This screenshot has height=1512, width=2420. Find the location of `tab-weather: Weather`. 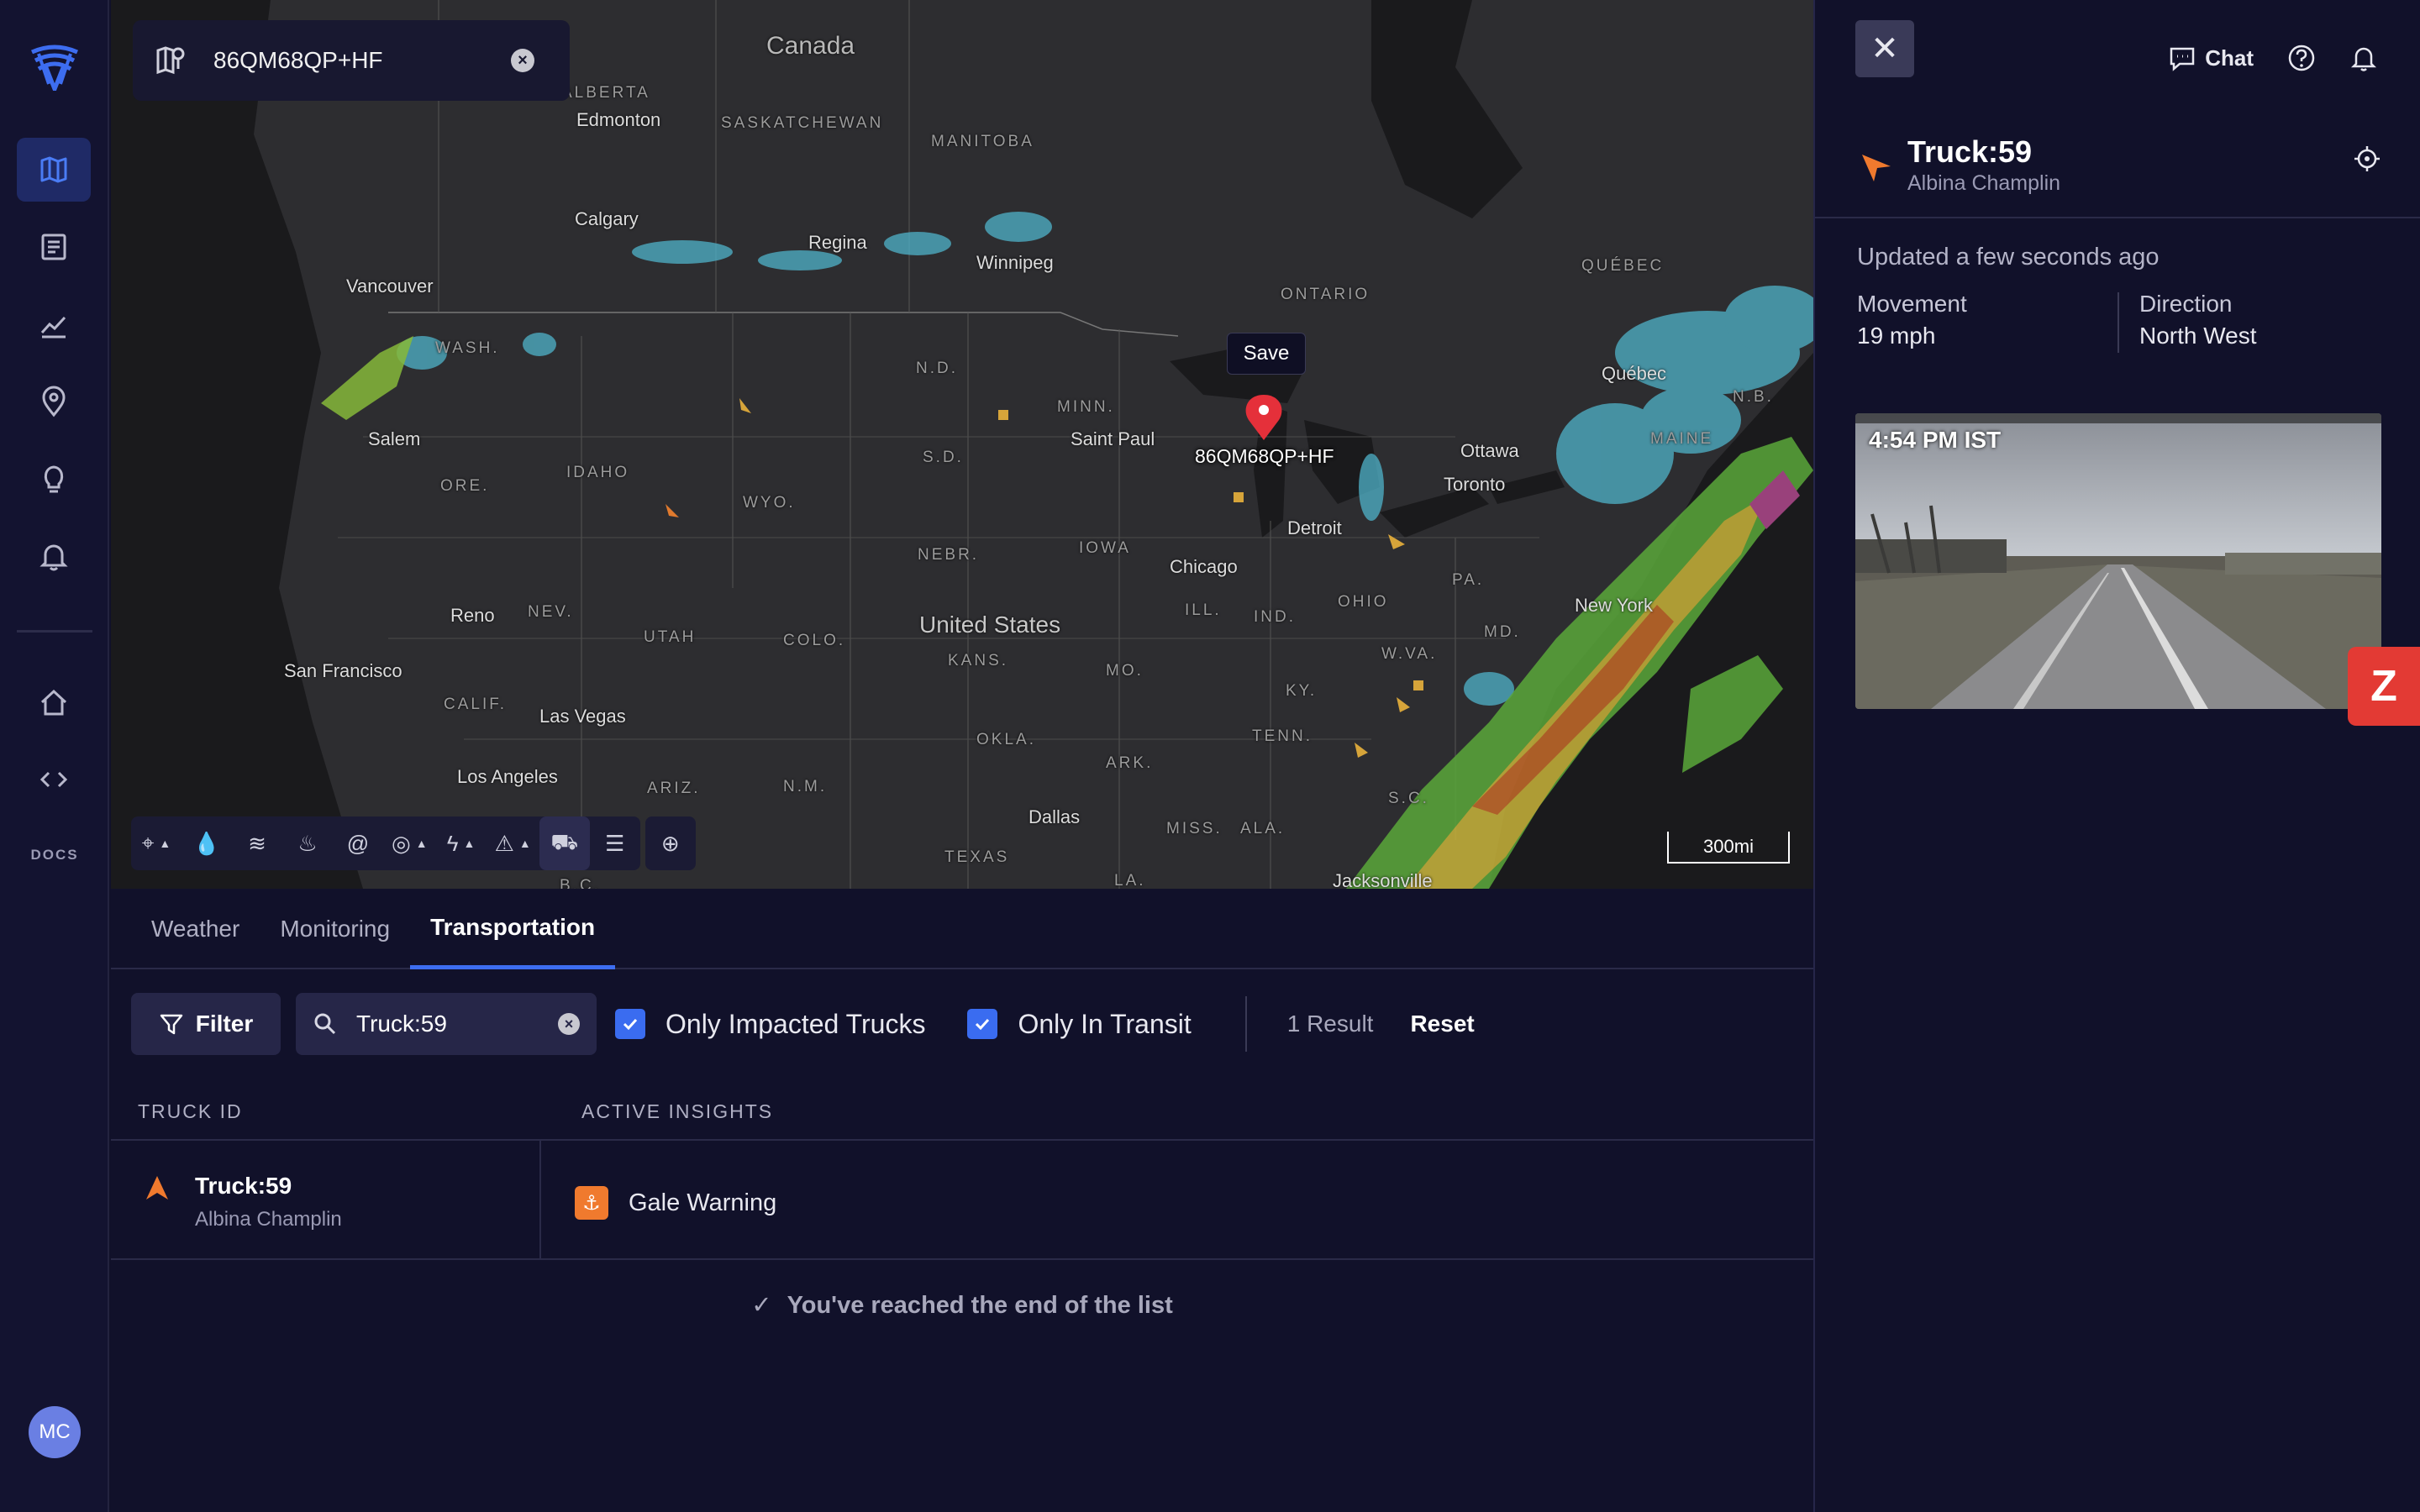

tab-weather: Weather is located at coordinates (195, 929).